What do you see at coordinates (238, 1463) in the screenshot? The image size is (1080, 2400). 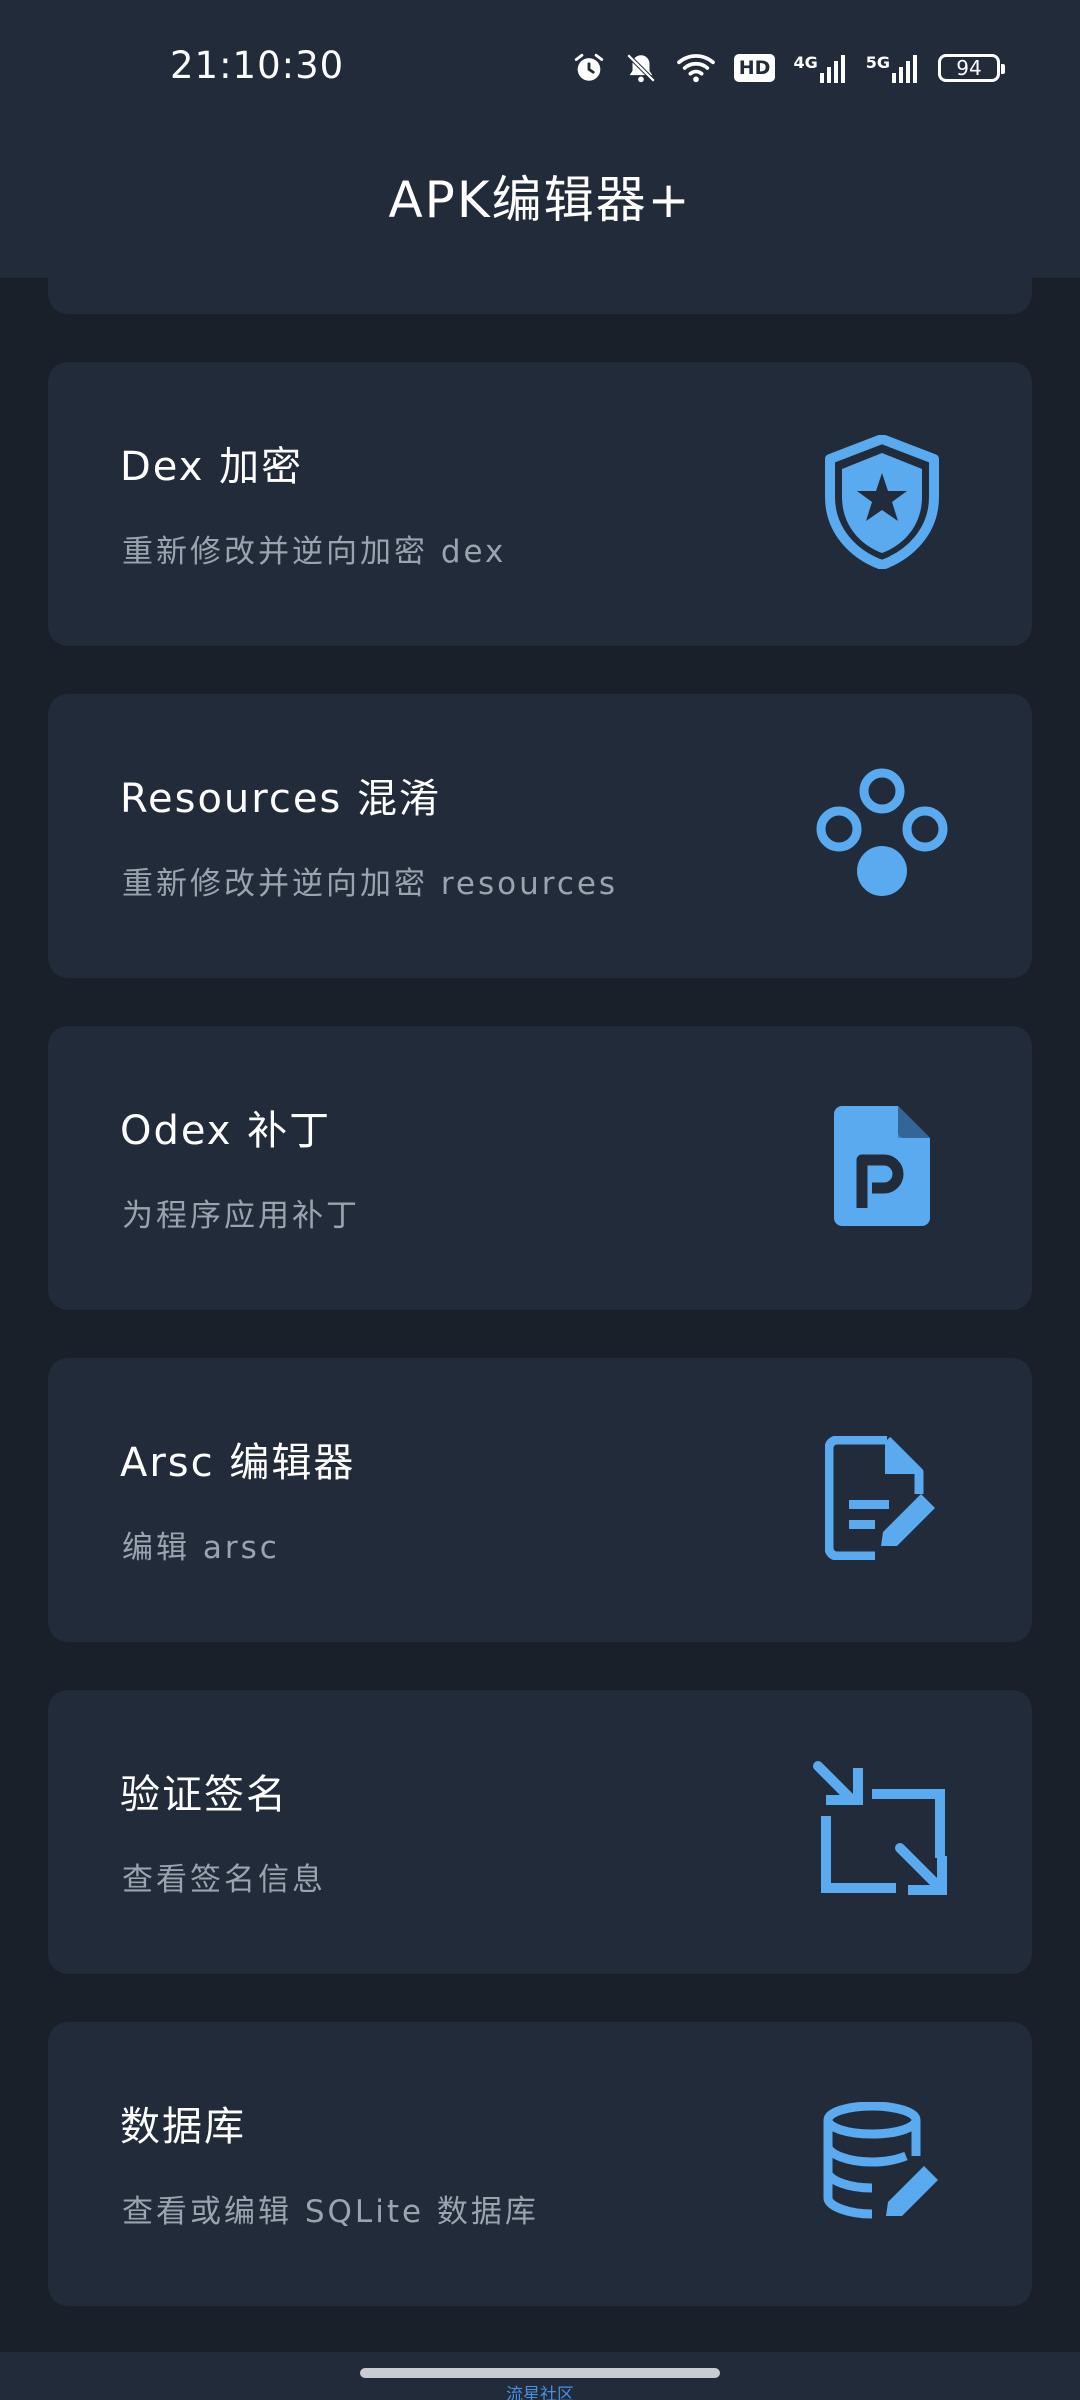 I see `card-title: Arsc 编辑器` at bounding box center [238, 1463].